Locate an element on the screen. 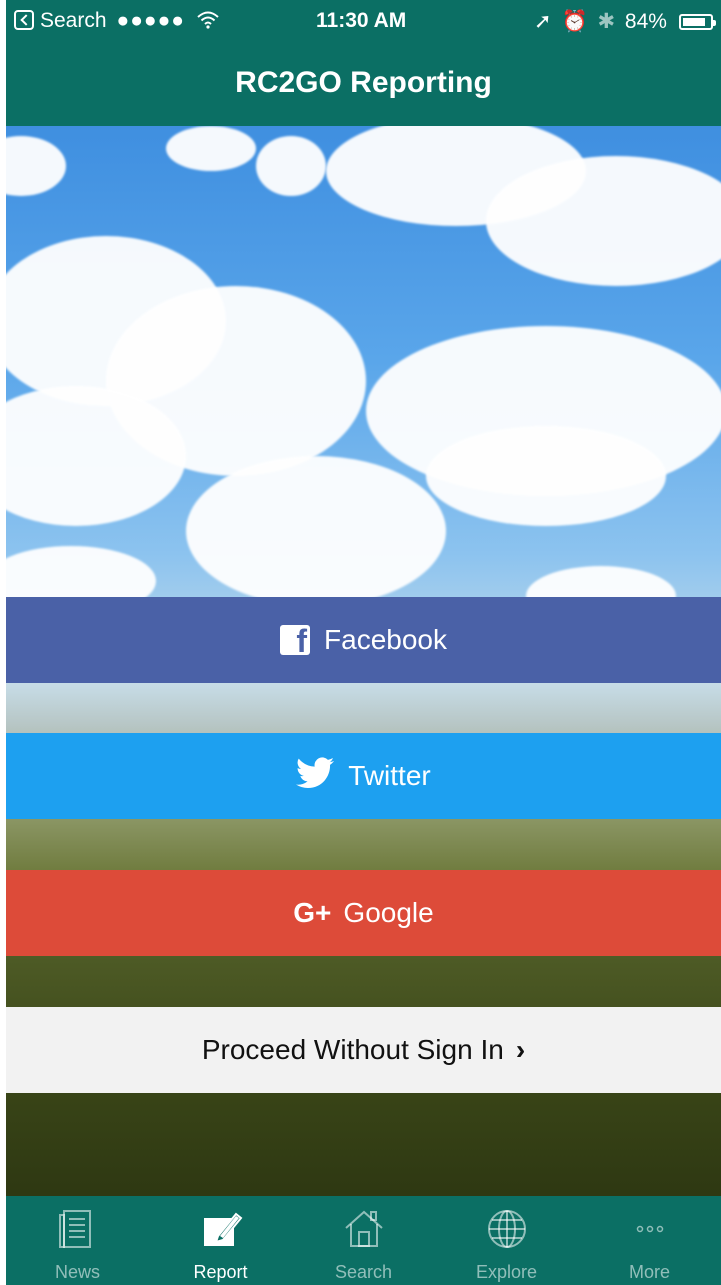 Image resolution: width=721 pixels, height=1285 pixels. battery-percent: 84% is located at coordinates (645, 21).